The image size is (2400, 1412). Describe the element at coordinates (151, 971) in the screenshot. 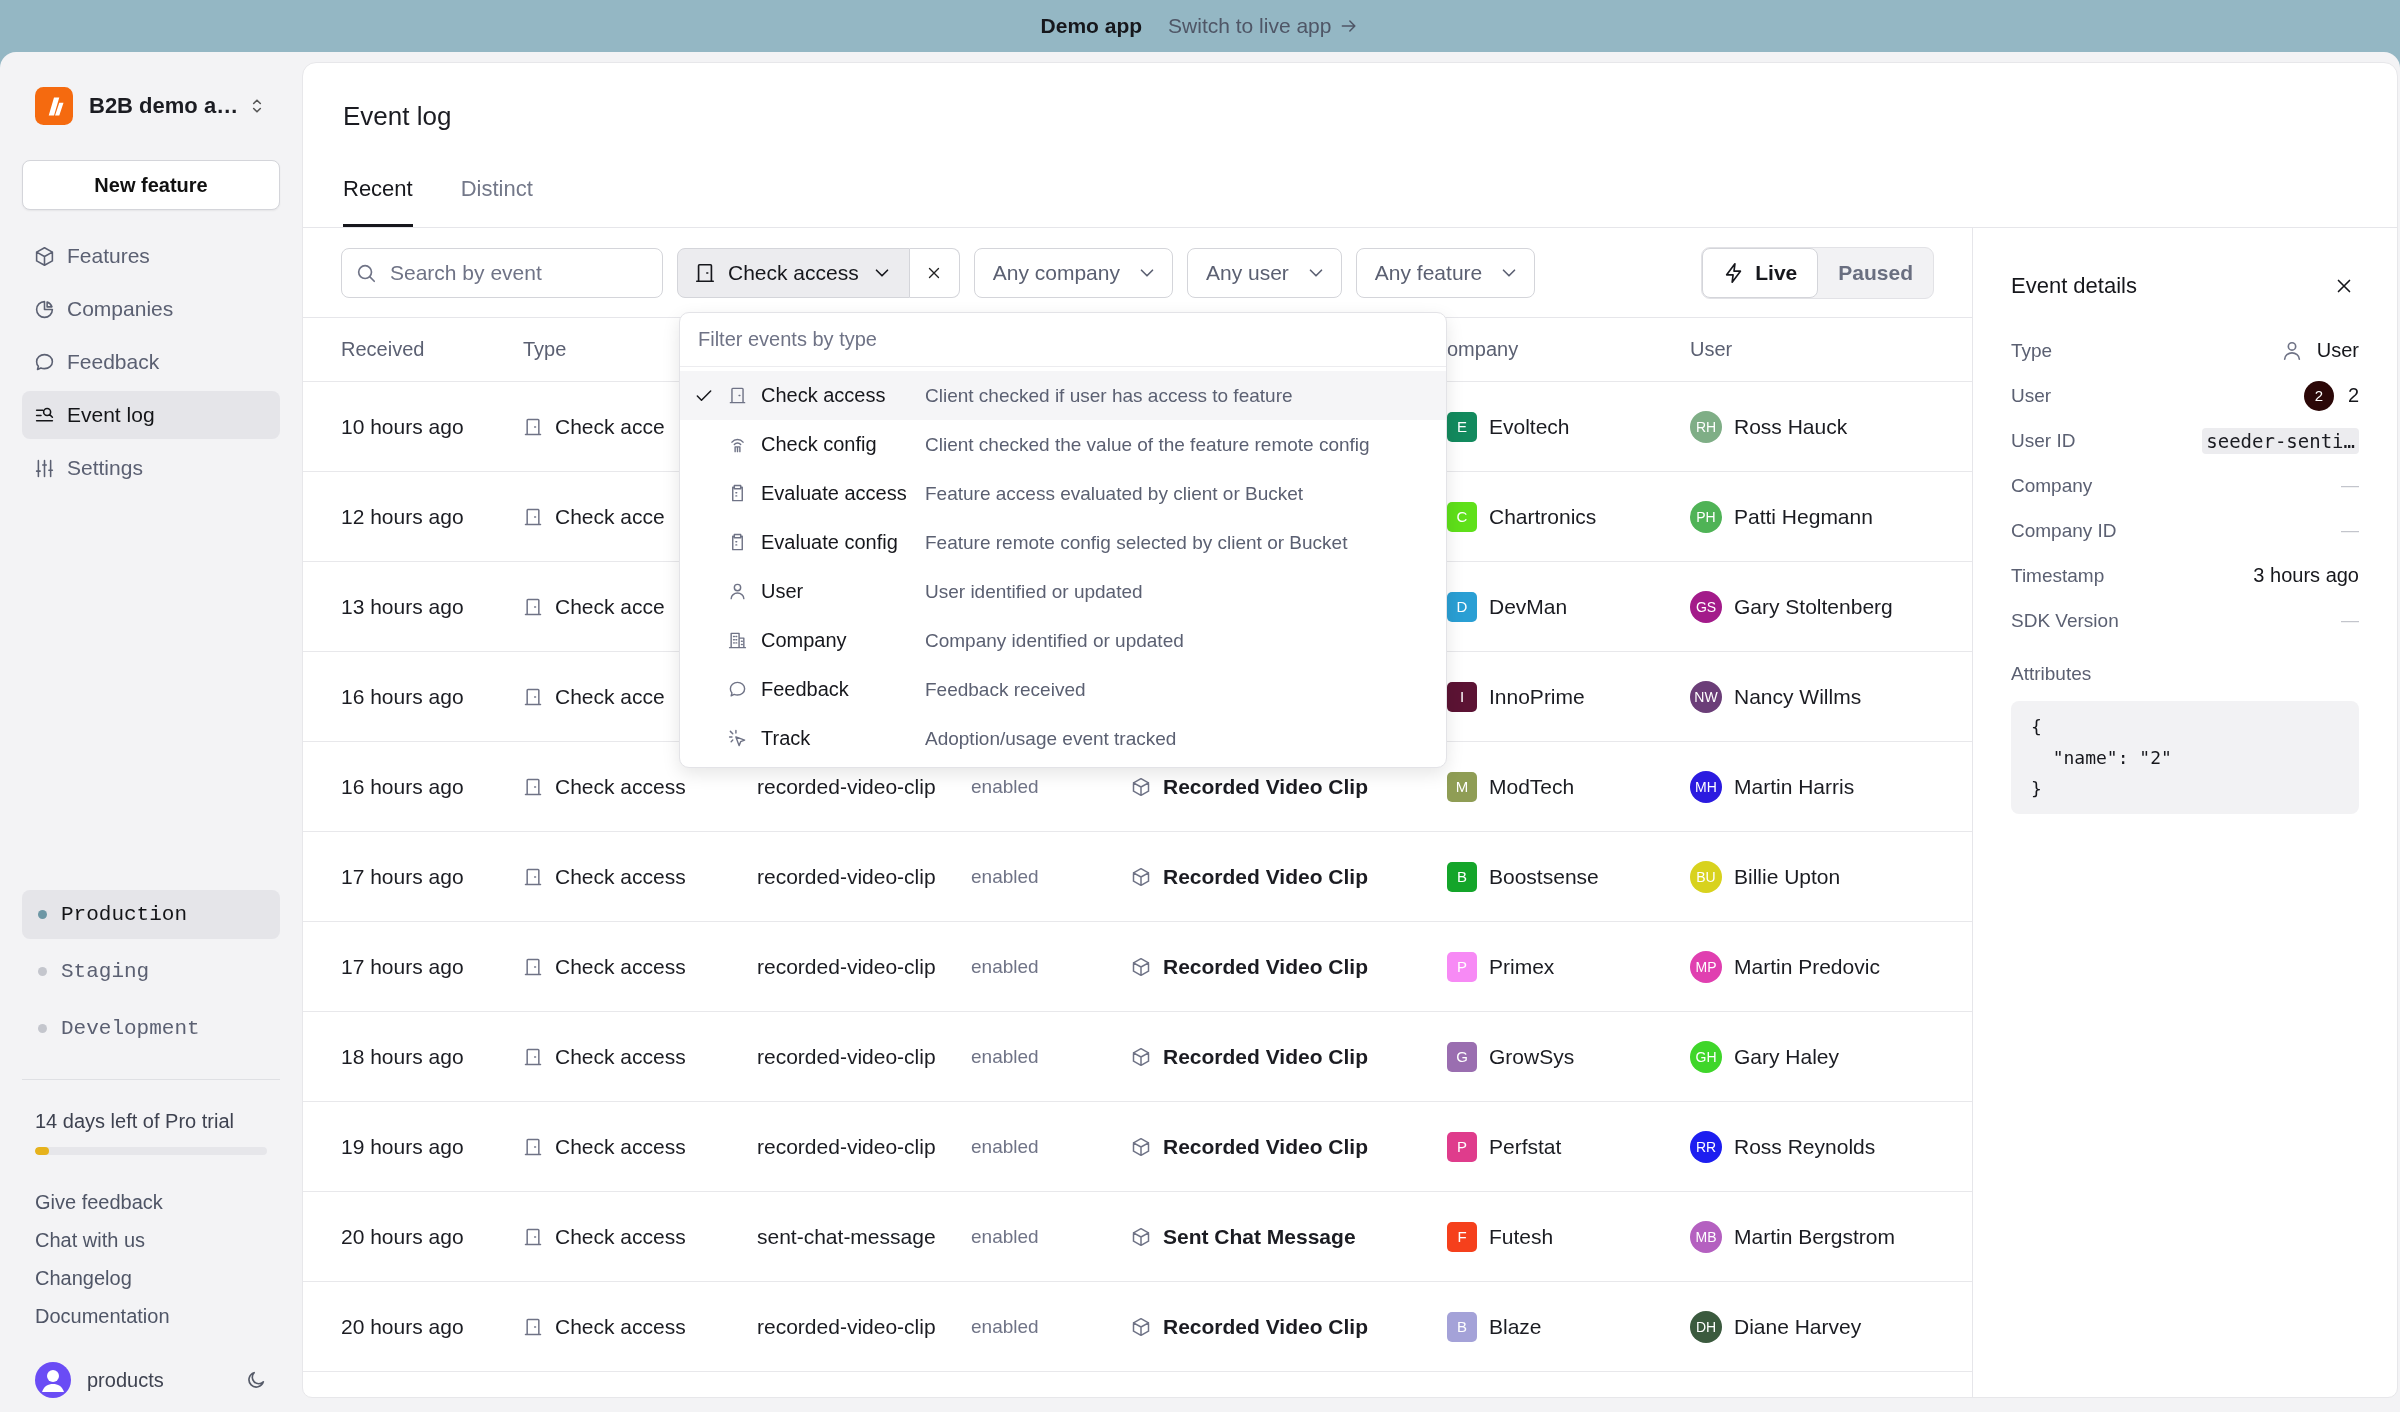

I see `environment-item: Staging` at that location.